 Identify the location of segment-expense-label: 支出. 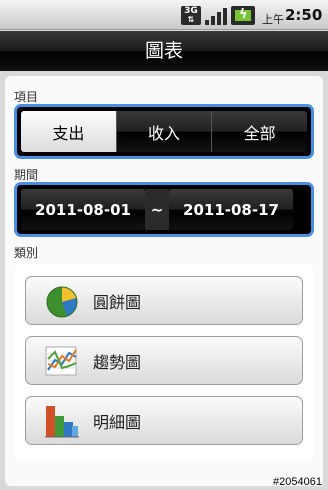
(68, 133).